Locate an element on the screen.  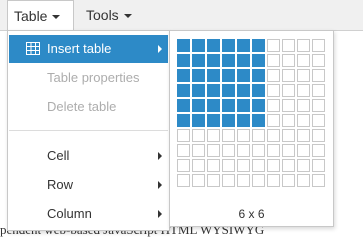
menu-item-delete-table: Delete table is located at coordinates (88, 107).